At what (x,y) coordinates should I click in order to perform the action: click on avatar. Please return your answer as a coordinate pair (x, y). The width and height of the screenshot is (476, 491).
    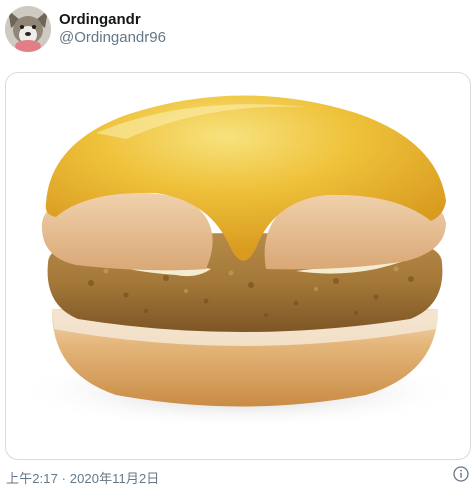
    Looking at the image, I should click on (28, 29).